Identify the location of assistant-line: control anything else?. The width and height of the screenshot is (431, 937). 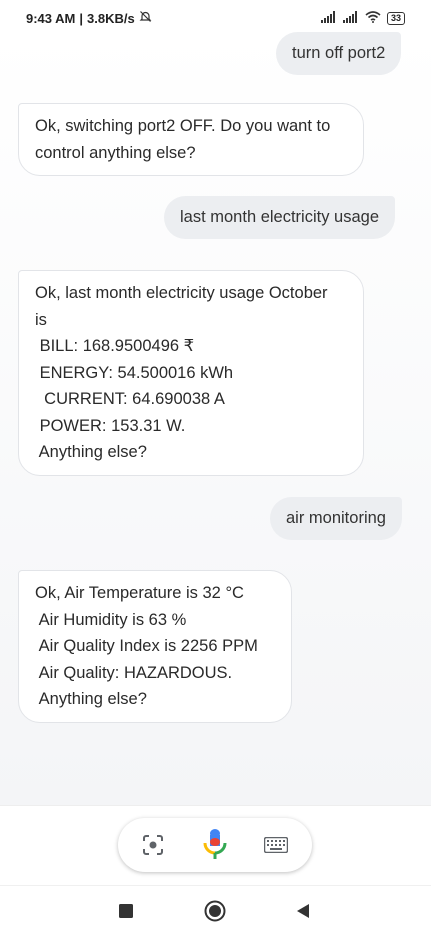
(115, 152).